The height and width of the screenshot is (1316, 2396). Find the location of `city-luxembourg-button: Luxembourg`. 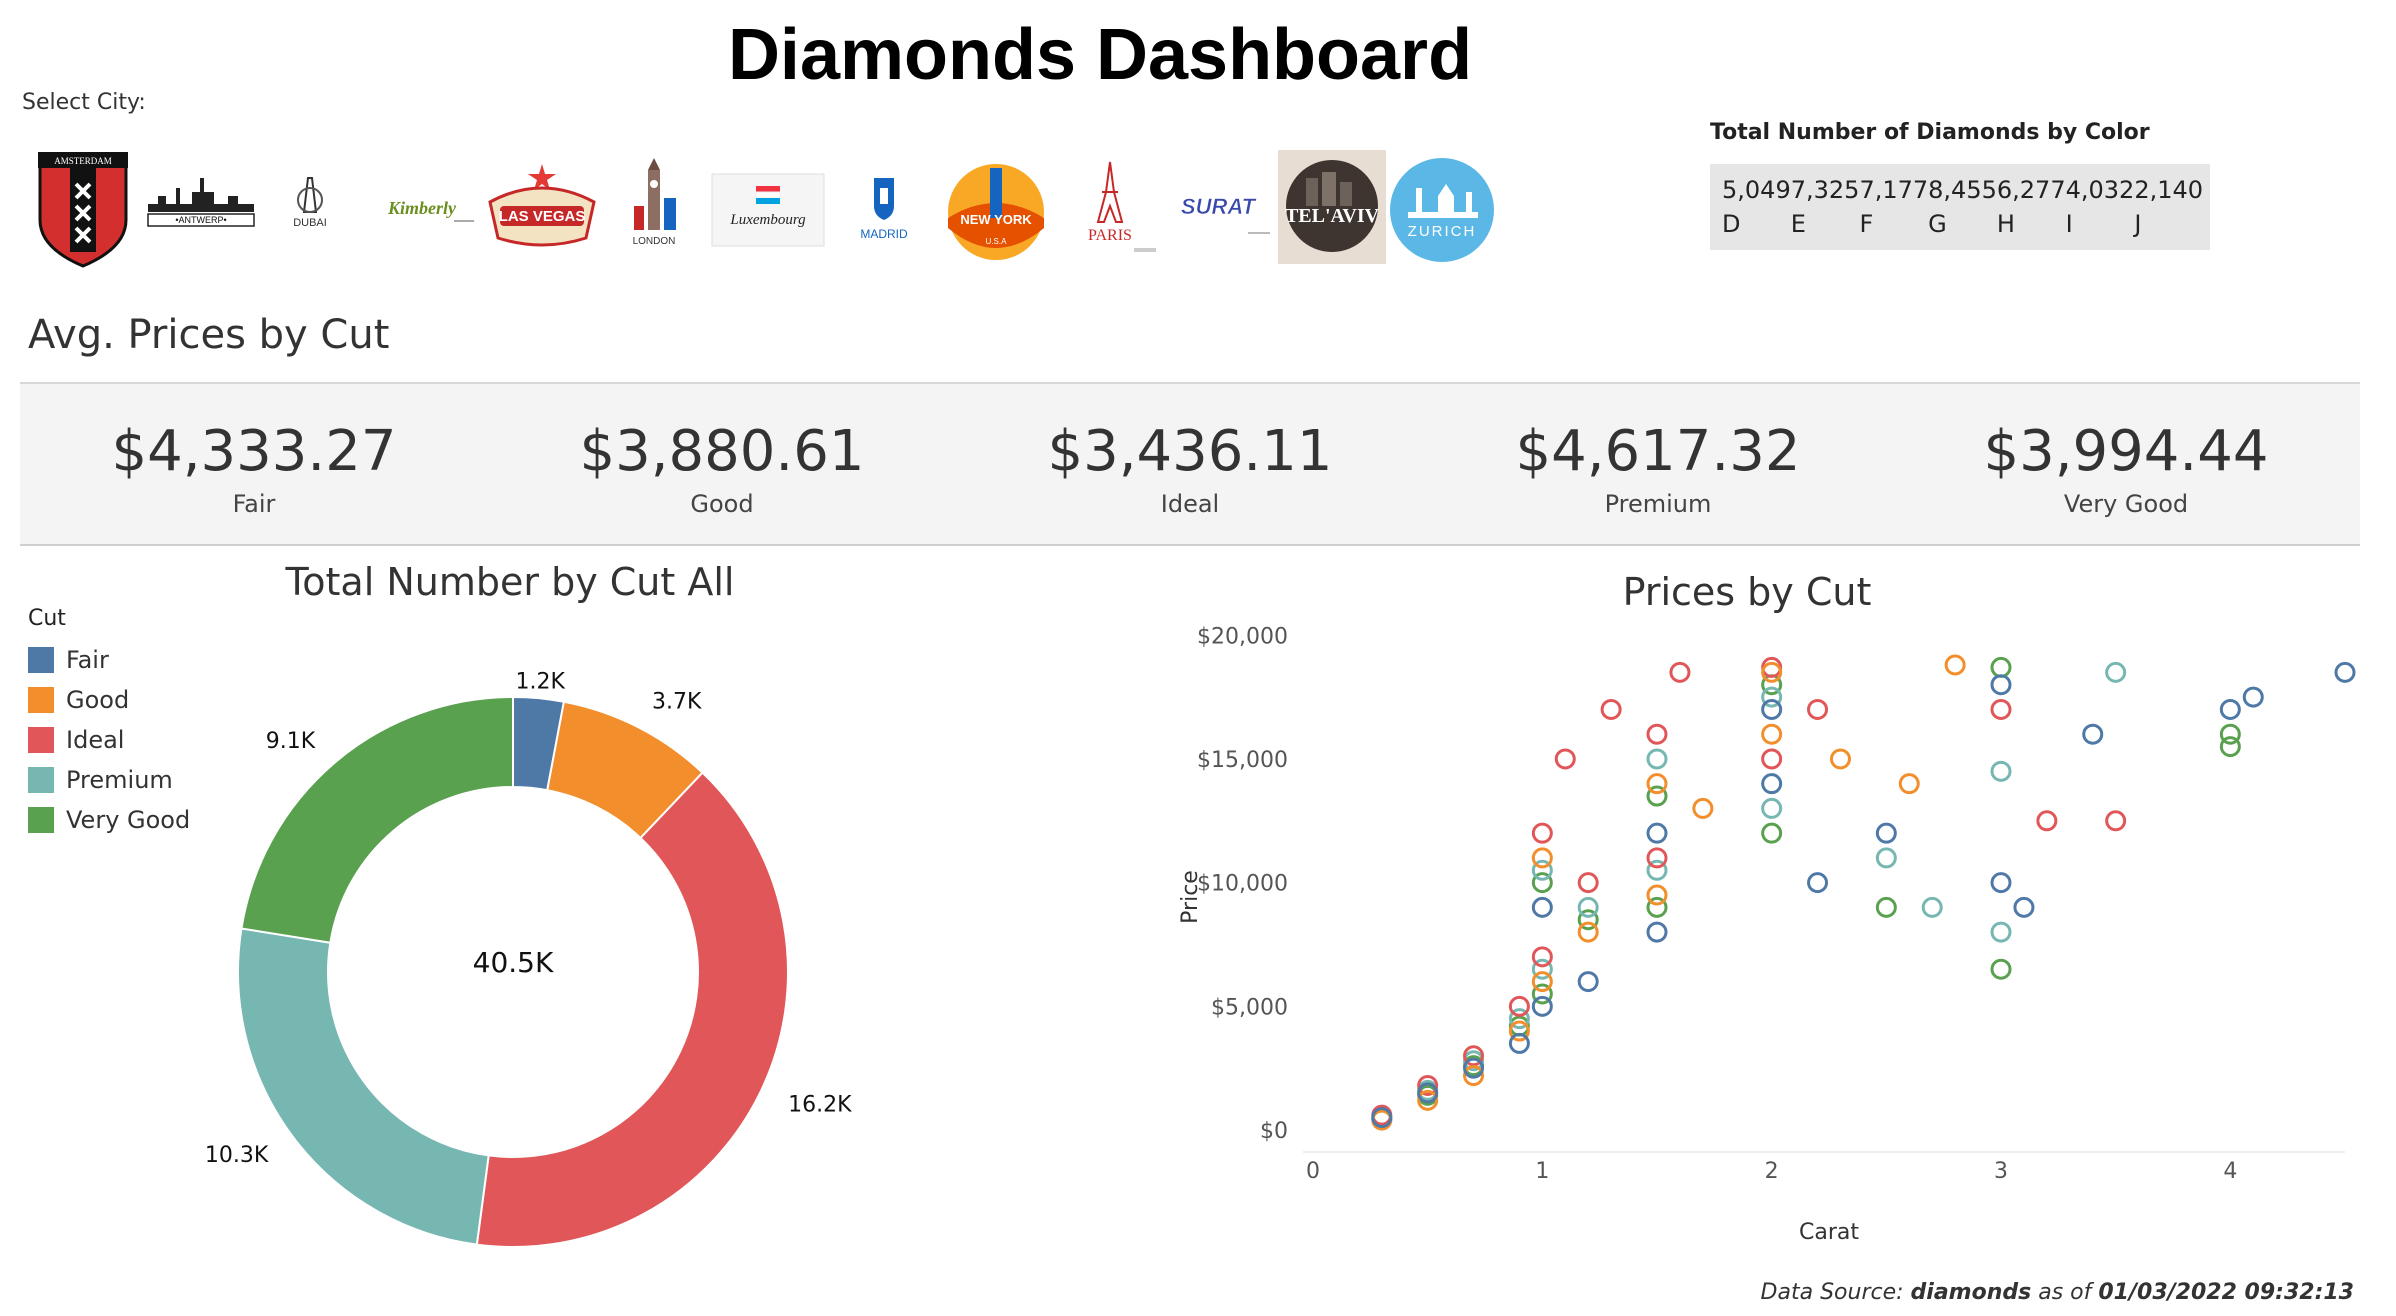

city-luxembourg-button: Luxembourg is located at coordinates (768, 211).